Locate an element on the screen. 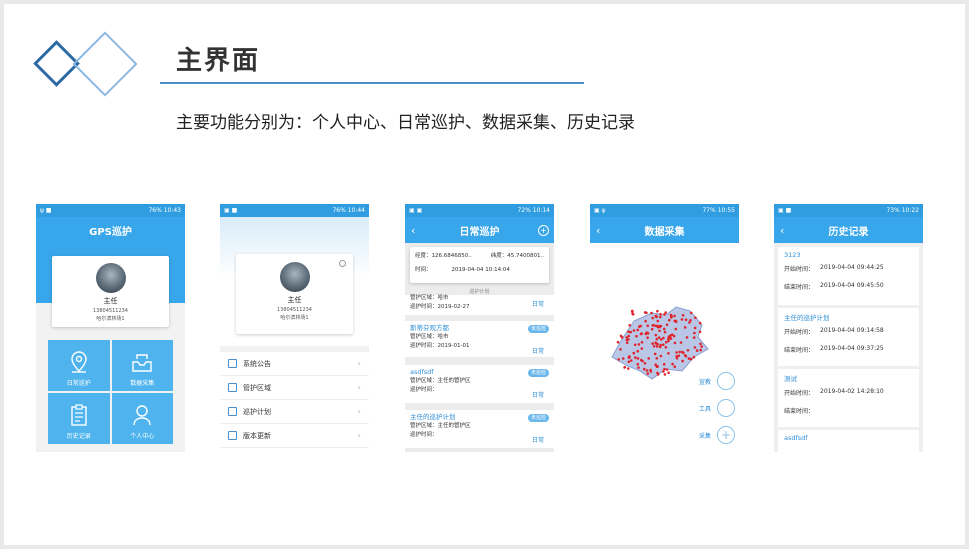 The width and height of the screenshot is (969, 549). location-pin-icon is located at coordinates (79, 362).